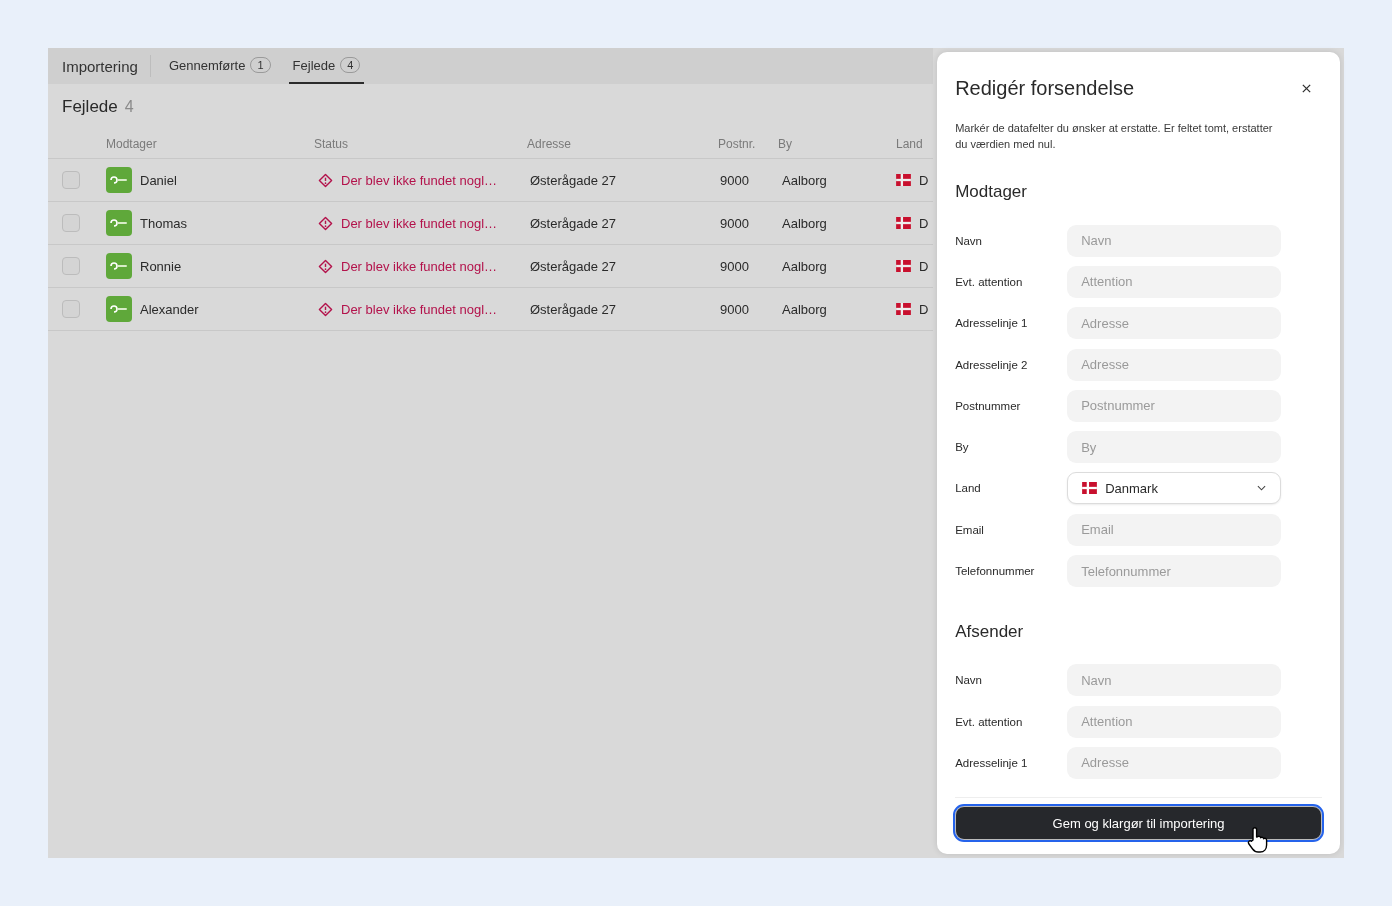  Describe the element at coordinates (90, 107) in the screenshot. I see `section-title: Fejlede` at that location.